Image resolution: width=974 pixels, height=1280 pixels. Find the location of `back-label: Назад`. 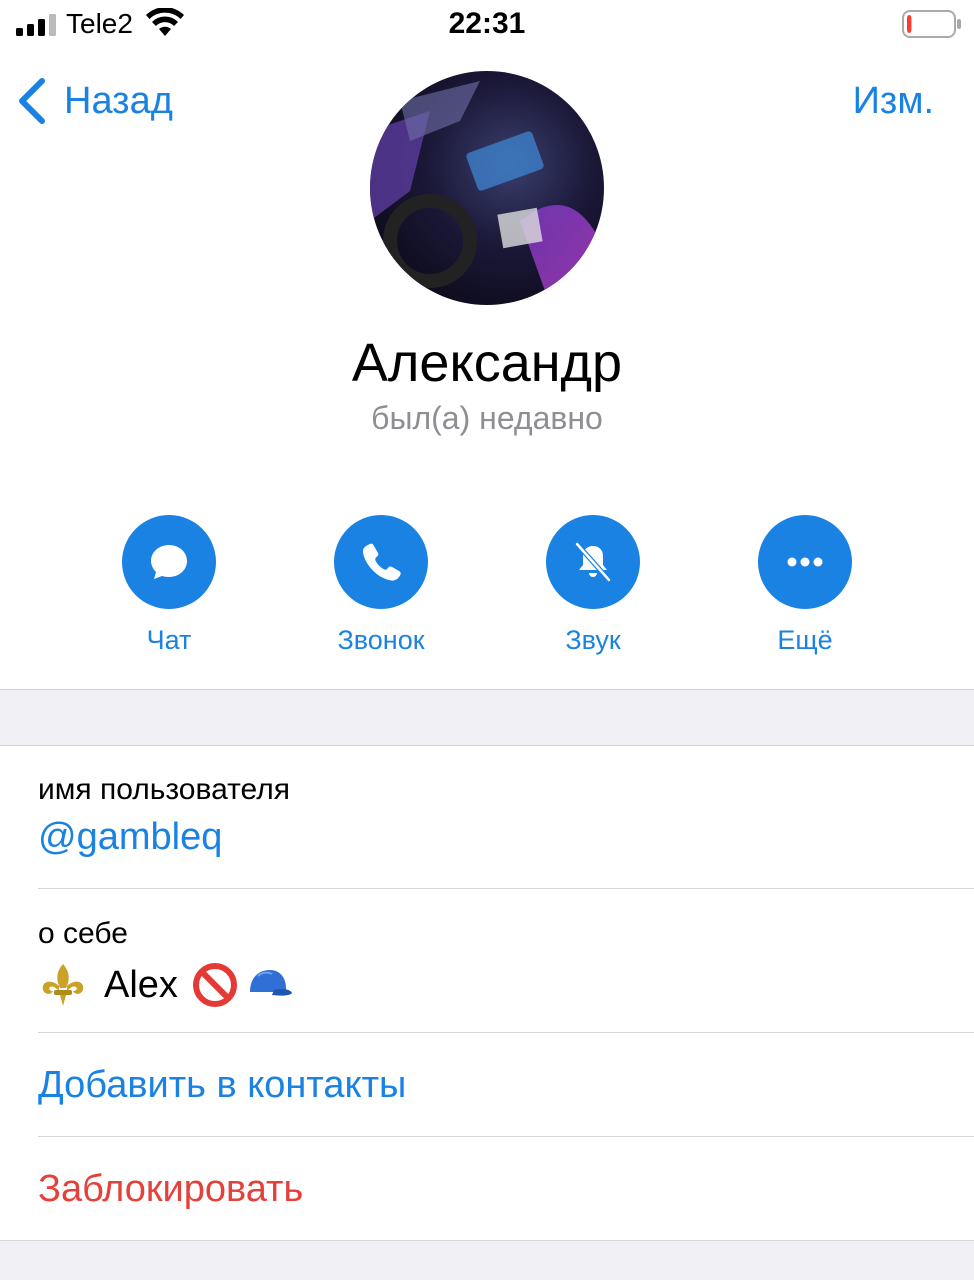

back-label: Назад is located at coordinates (118, 100).